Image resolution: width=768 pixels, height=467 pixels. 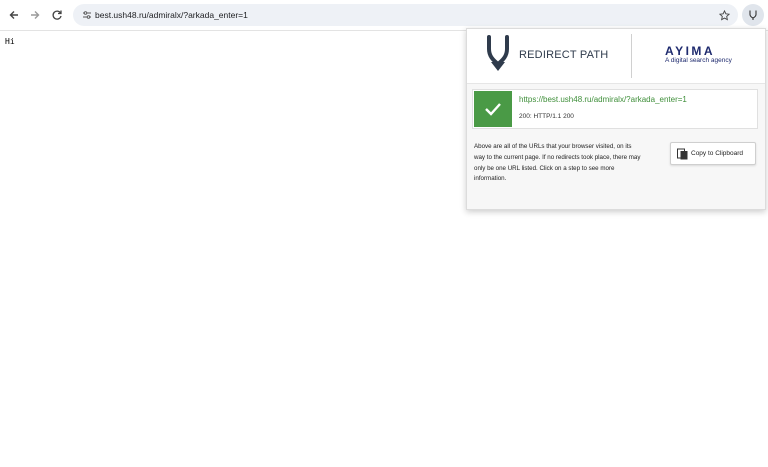 I want to click on status-badge, so click(x=493, y=109).